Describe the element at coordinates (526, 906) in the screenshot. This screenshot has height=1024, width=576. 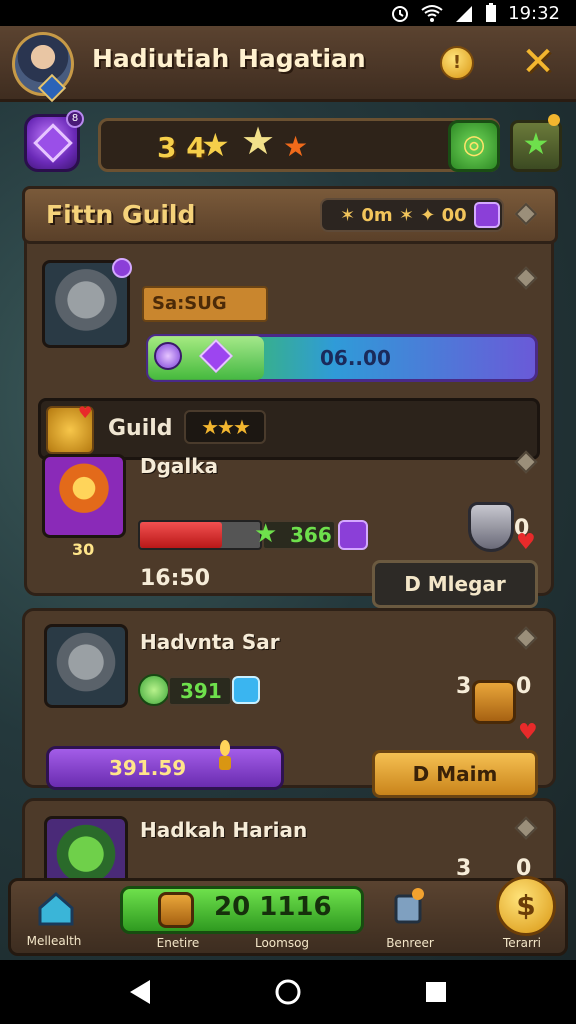
I see `coin-icon: $` at that location.